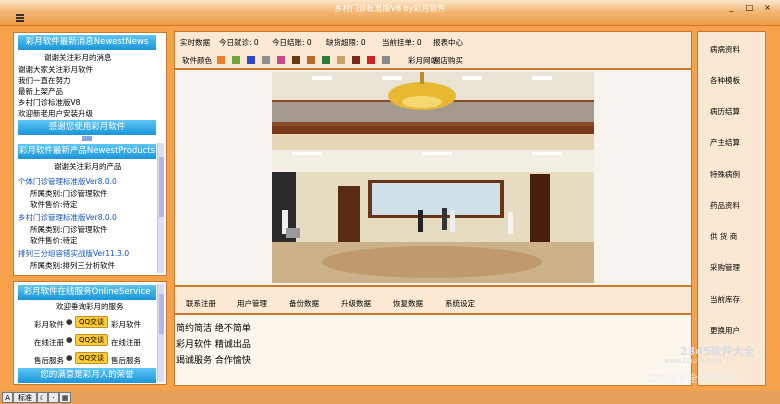 Image resolution: width=780 pixels, height=404 pixels. What do you see at coordinates (55, 113) in the screenshot?
I see `news-item: 欢迎新老用户安装升级` at bounding box center [55, 113].